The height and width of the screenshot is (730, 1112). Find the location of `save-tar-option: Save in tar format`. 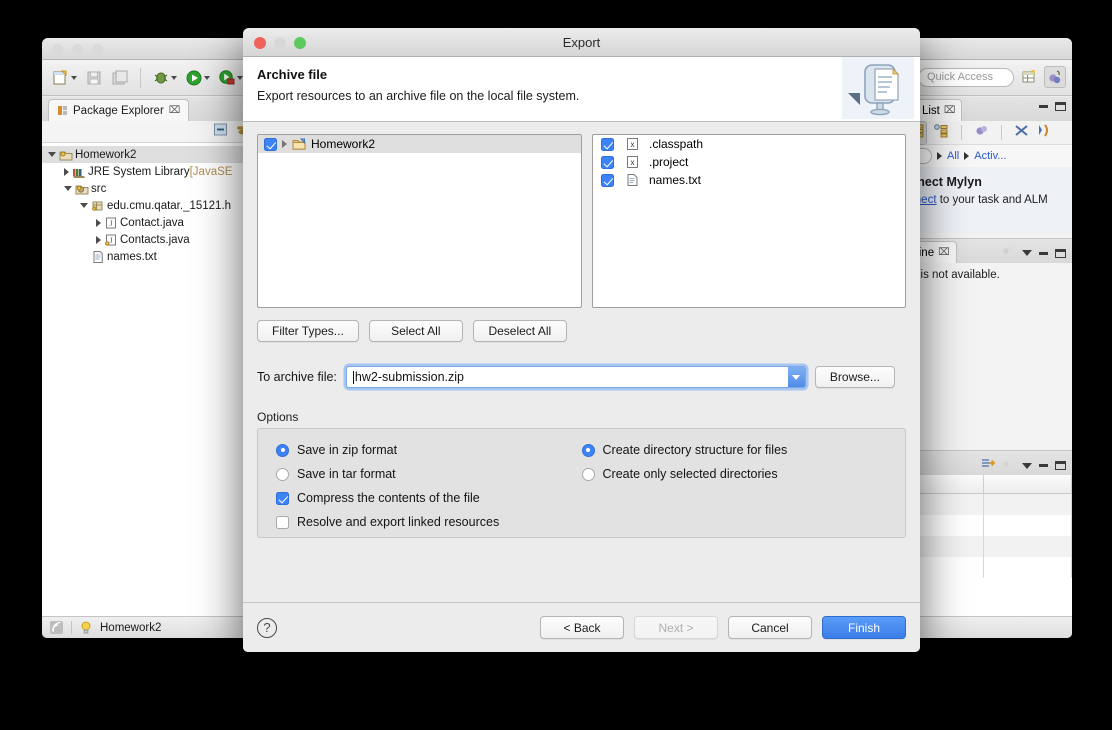

save-tar-option: Save in tar format is located at coordinates (429, 474).